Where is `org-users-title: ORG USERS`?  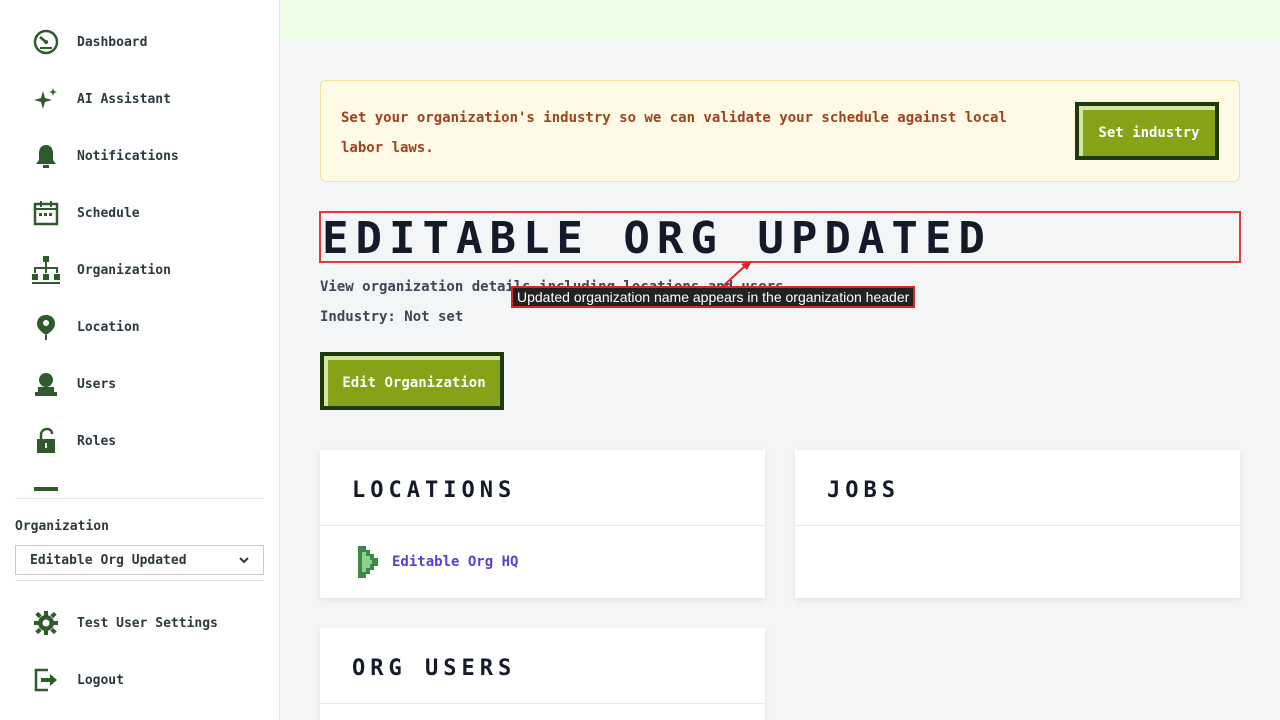
org-users-title: ORG USERS is located at coordinates (434, 668).